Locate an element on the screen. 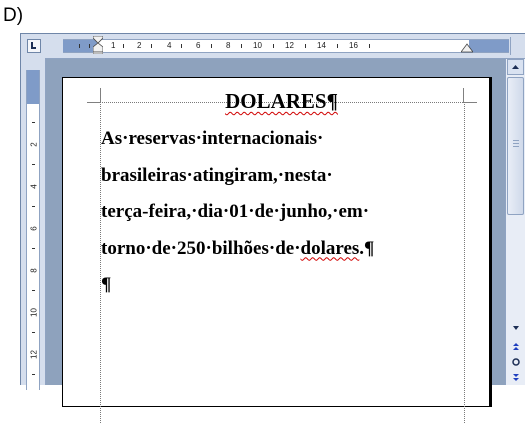 The width and height of the screenshot is (525, 423). document-title: DOLARES¶ is located at coordinates (281, 101).